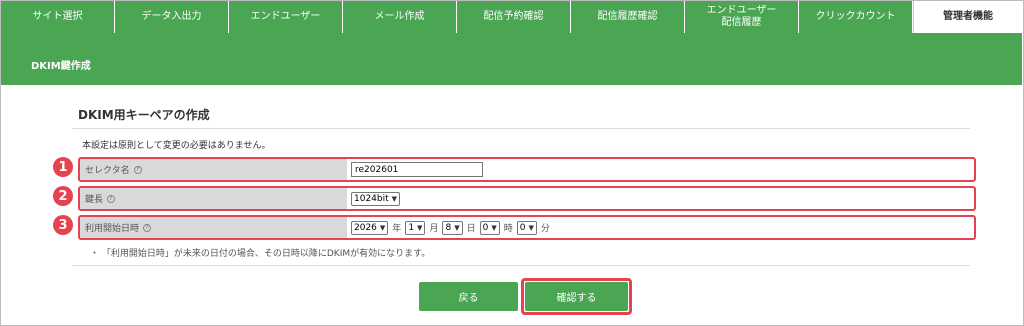 This screenshot has width=1024, height=326. Describe the element at coordinates (661, 227) in the screenshot. I see `start-date-field-cell: 2026 ▼ 年 1 ▼ 月 8 ▼ 日 0 ▼ 時 0 ▼ 分` at that location.